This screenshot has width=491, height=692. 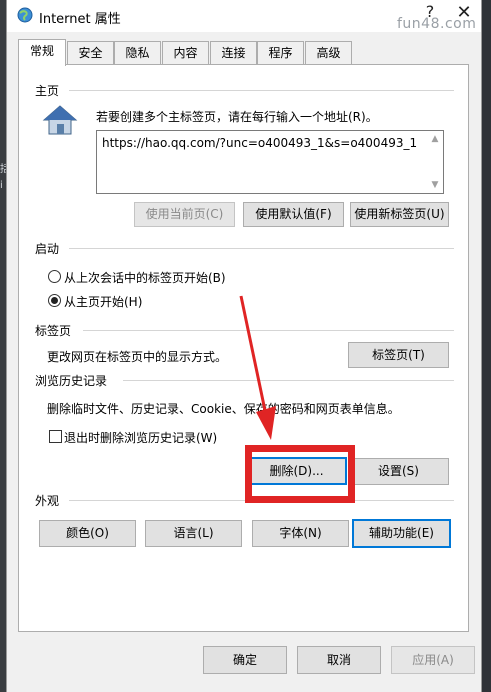 I want to click on annotation-highlight-box, so click(x=300, y=474).